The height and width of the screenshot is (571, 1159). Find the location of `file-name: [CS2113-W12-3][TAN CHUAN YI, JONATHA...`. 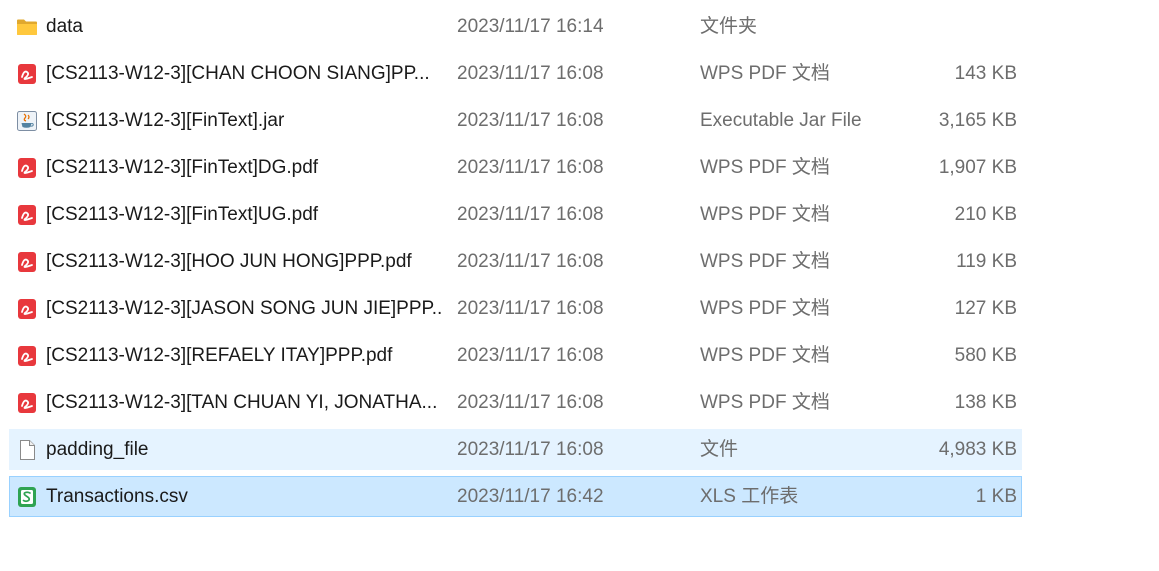

file-name: [CS2113-W12-3][TAN CHUAN YI, JONATHA... is located at coordinates (242, 402).